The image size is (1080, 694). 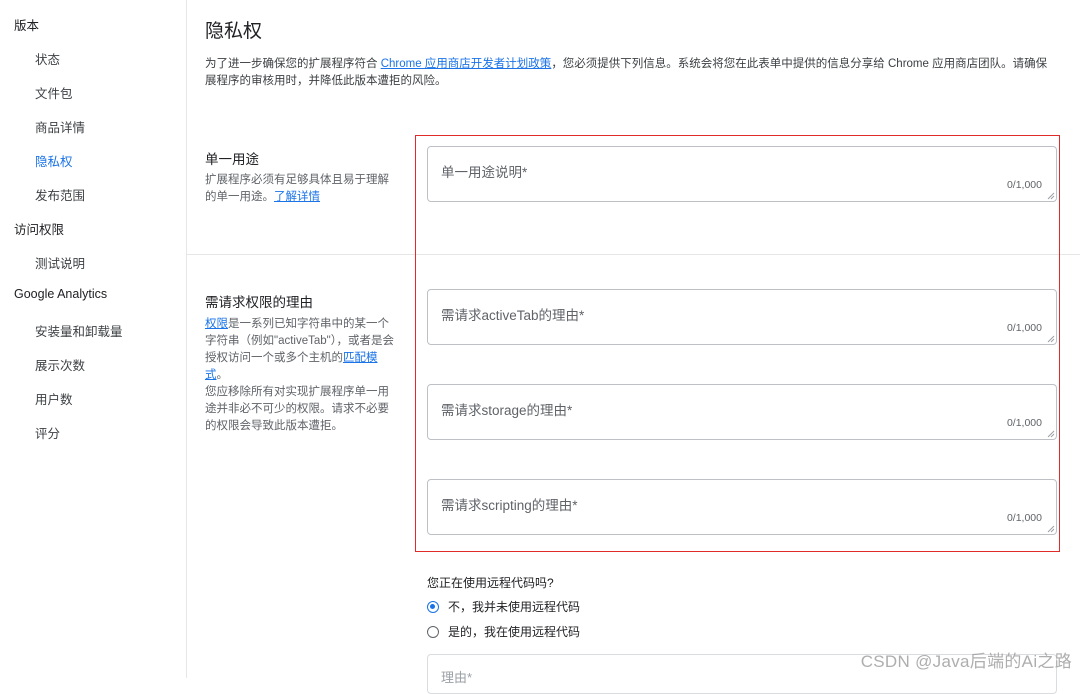 I want to click on sidebar-section-google-analytics: Google Analytics, so click(x=60, y=294).